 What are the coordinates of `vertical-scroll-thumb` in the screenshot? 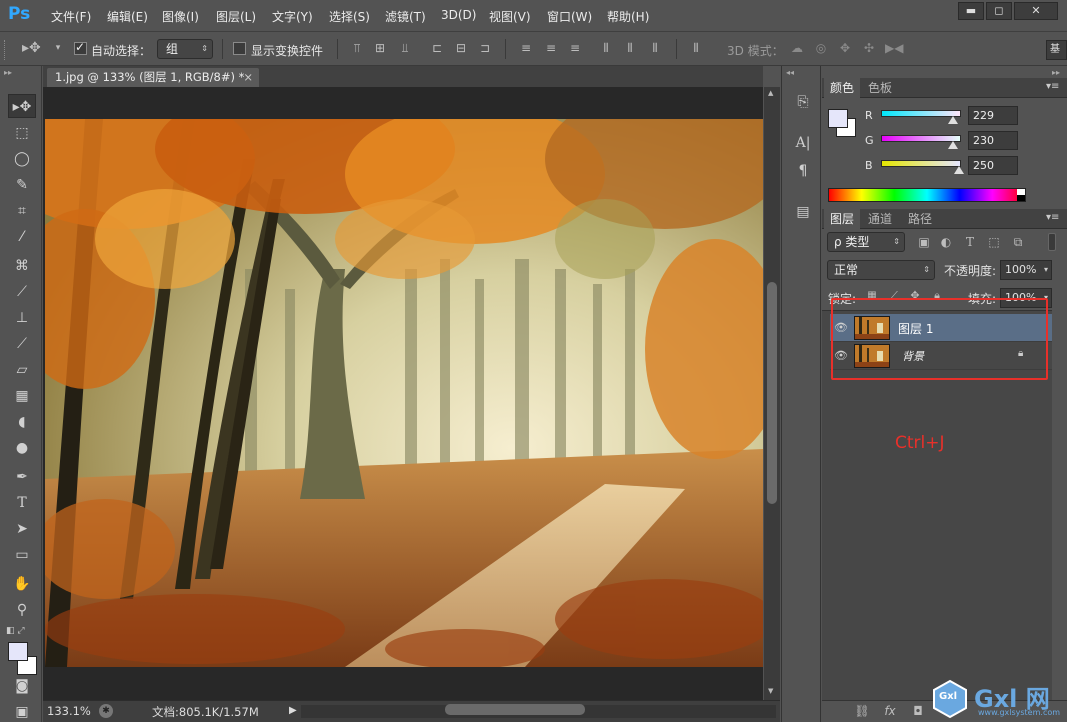 It's located at (772, 393).